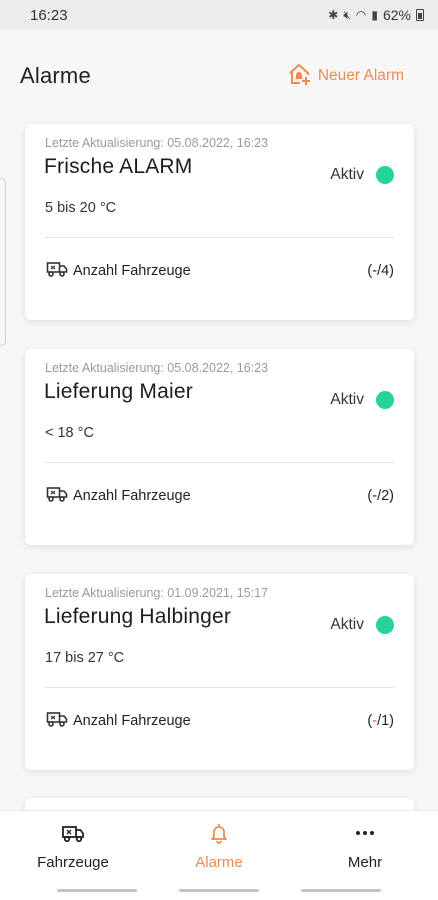  What do you see at coordinates (380, 721) in the screenshot?
I see `vehicle-count: (-/1)` at bounding box center [380, 721].